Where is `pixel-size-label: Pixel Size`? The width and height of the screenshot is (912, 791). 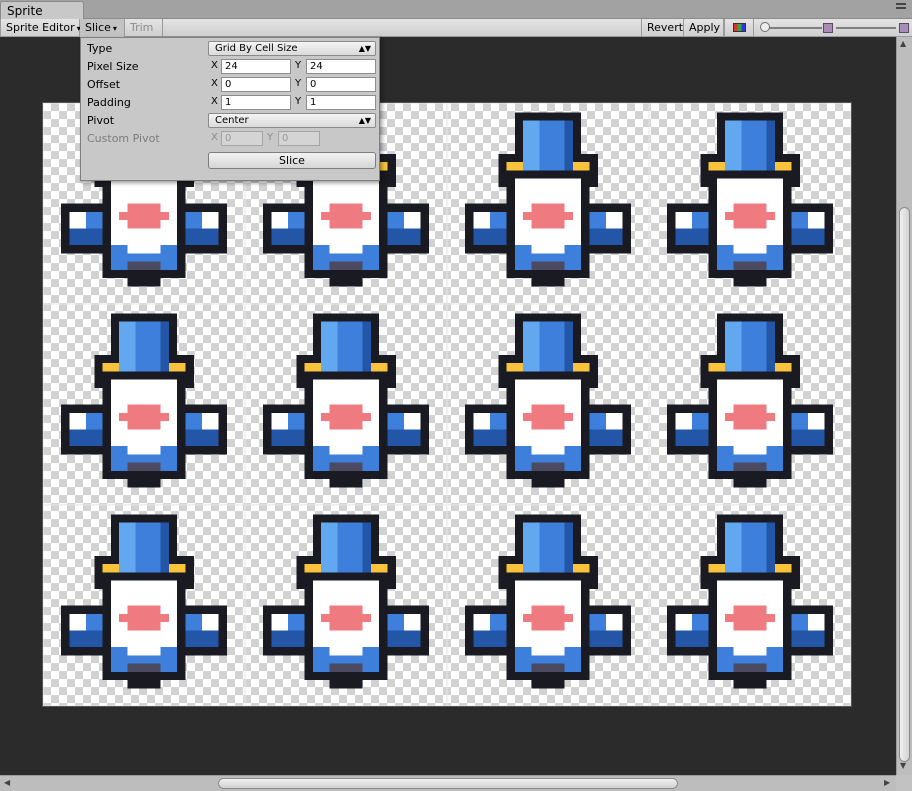
pixel-size-label: Pixel Size is located at coordinates (113, 66).